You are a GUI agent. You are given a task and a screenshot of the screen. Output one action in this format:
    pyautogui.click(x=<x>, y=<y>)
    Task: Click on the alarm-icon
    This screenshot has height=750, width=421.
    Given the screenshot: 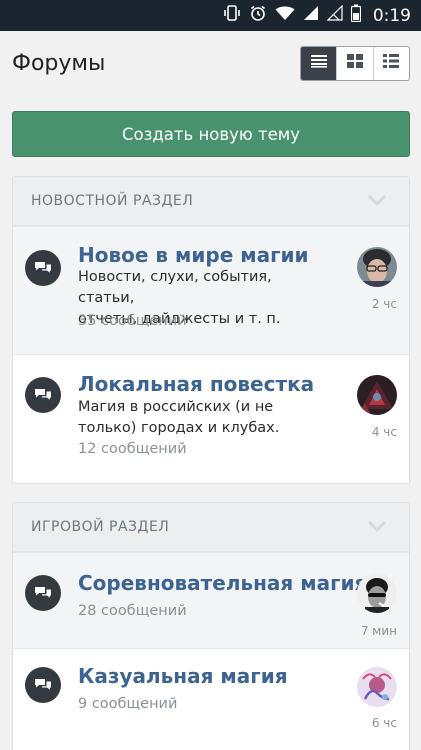 What is the action you would take?
    pyautogui.click(x=258, y=15)
    